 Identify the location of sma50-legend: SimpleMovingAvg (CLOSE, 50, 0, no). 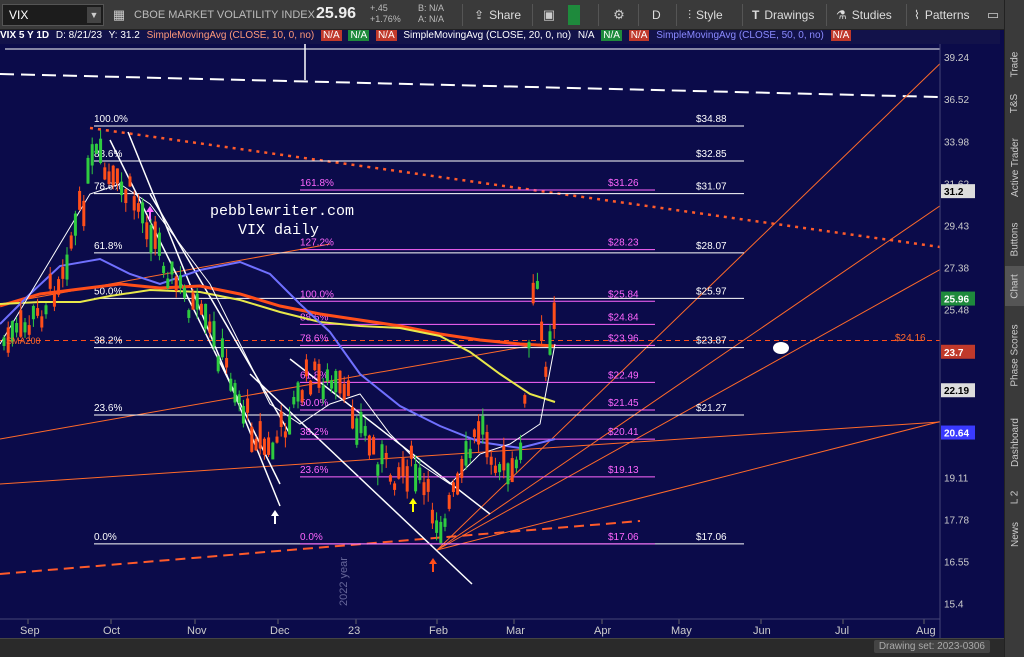
(740, 35).